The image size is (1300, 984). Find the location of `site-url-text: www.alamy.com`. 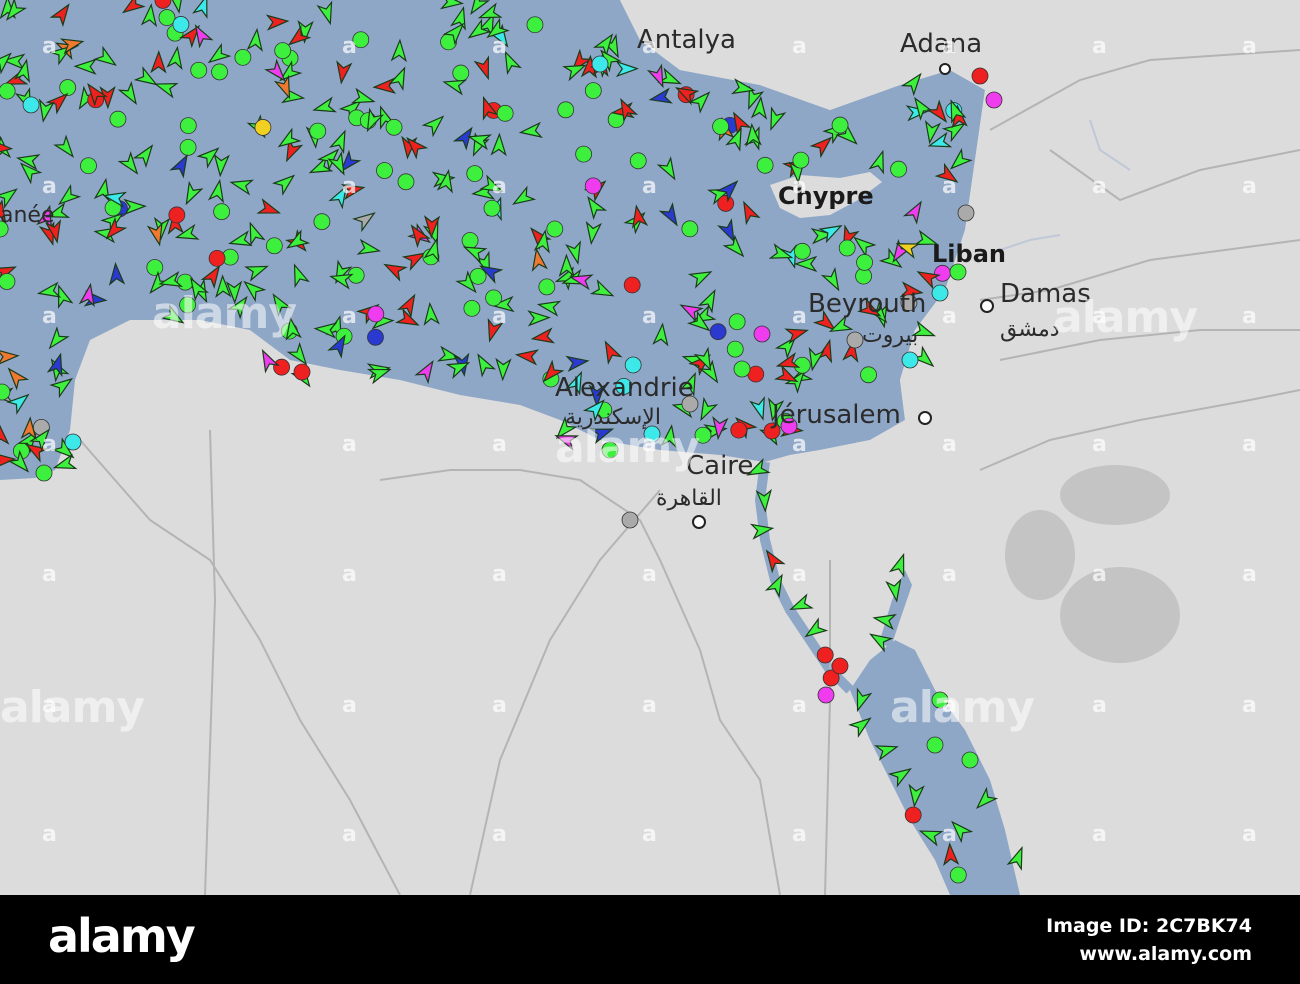

site-url-text: www.alamy.com is located at coordinates (1165, 954).